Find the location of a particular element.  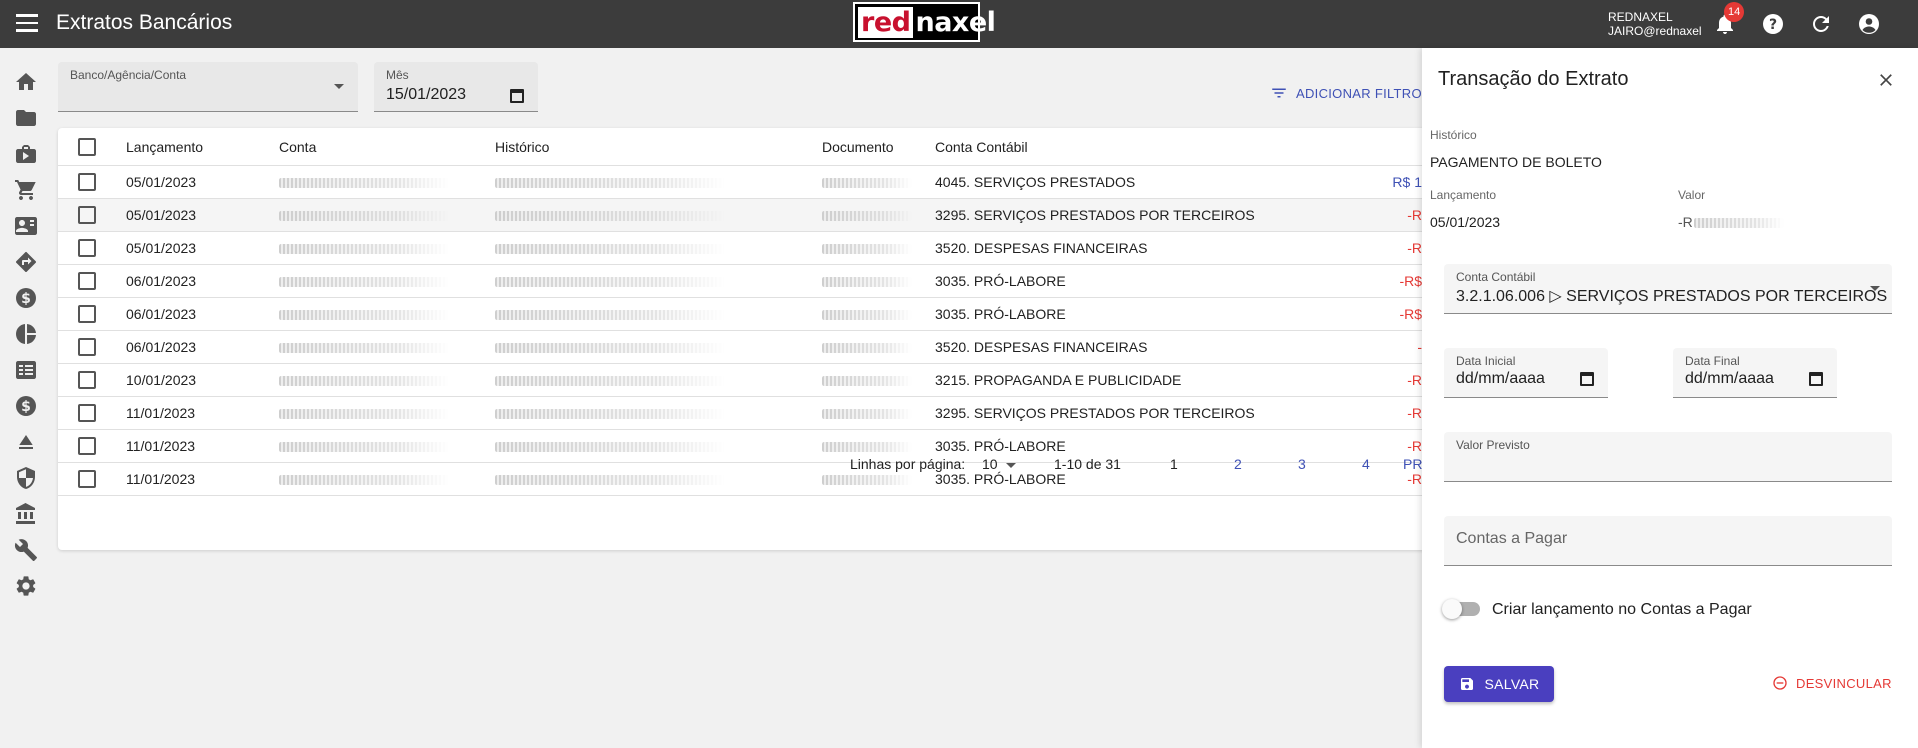

column-header-lancamento: Lançamento is located at coordinates (164, 147).